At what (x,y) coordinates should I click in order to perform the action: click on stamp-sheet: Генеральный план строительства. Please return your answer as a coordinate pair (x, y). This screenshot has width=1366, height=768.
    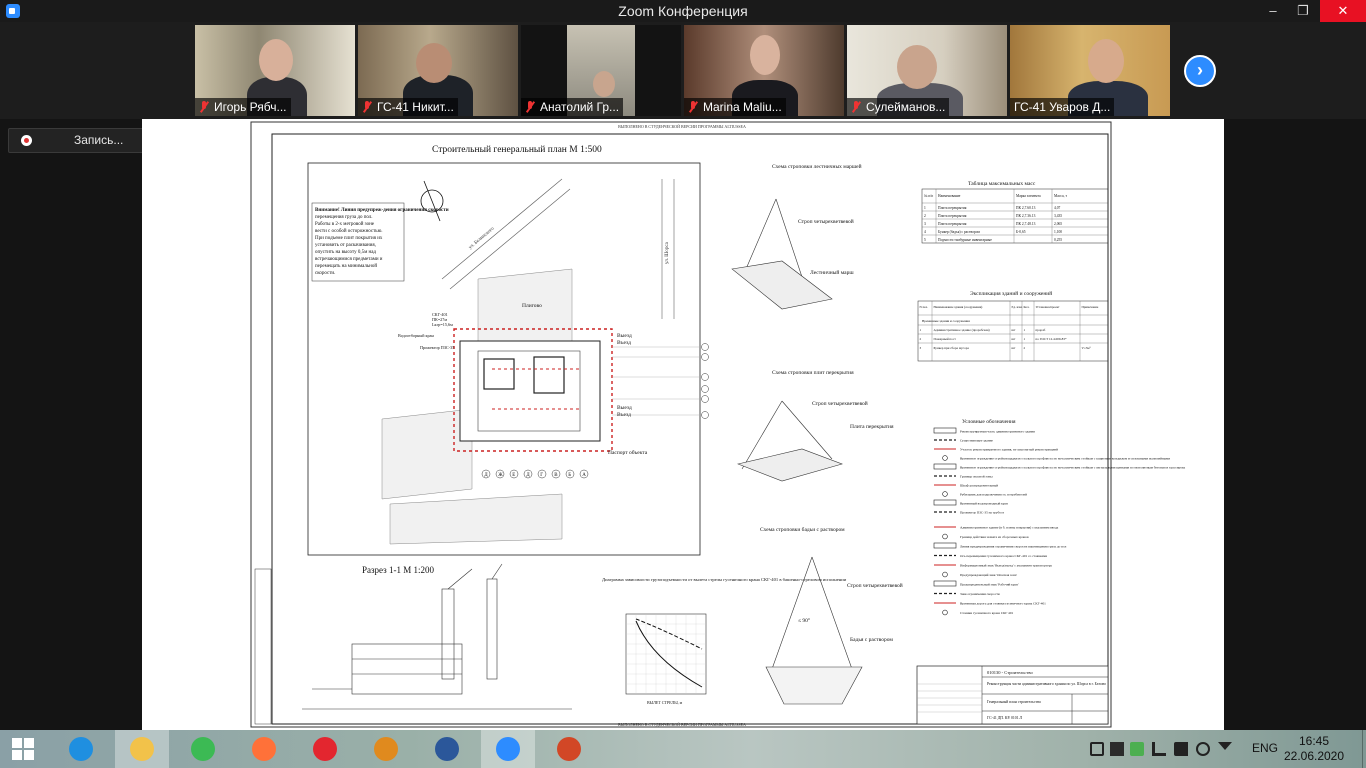
    Looking at the image, I should click on (1014, 702).